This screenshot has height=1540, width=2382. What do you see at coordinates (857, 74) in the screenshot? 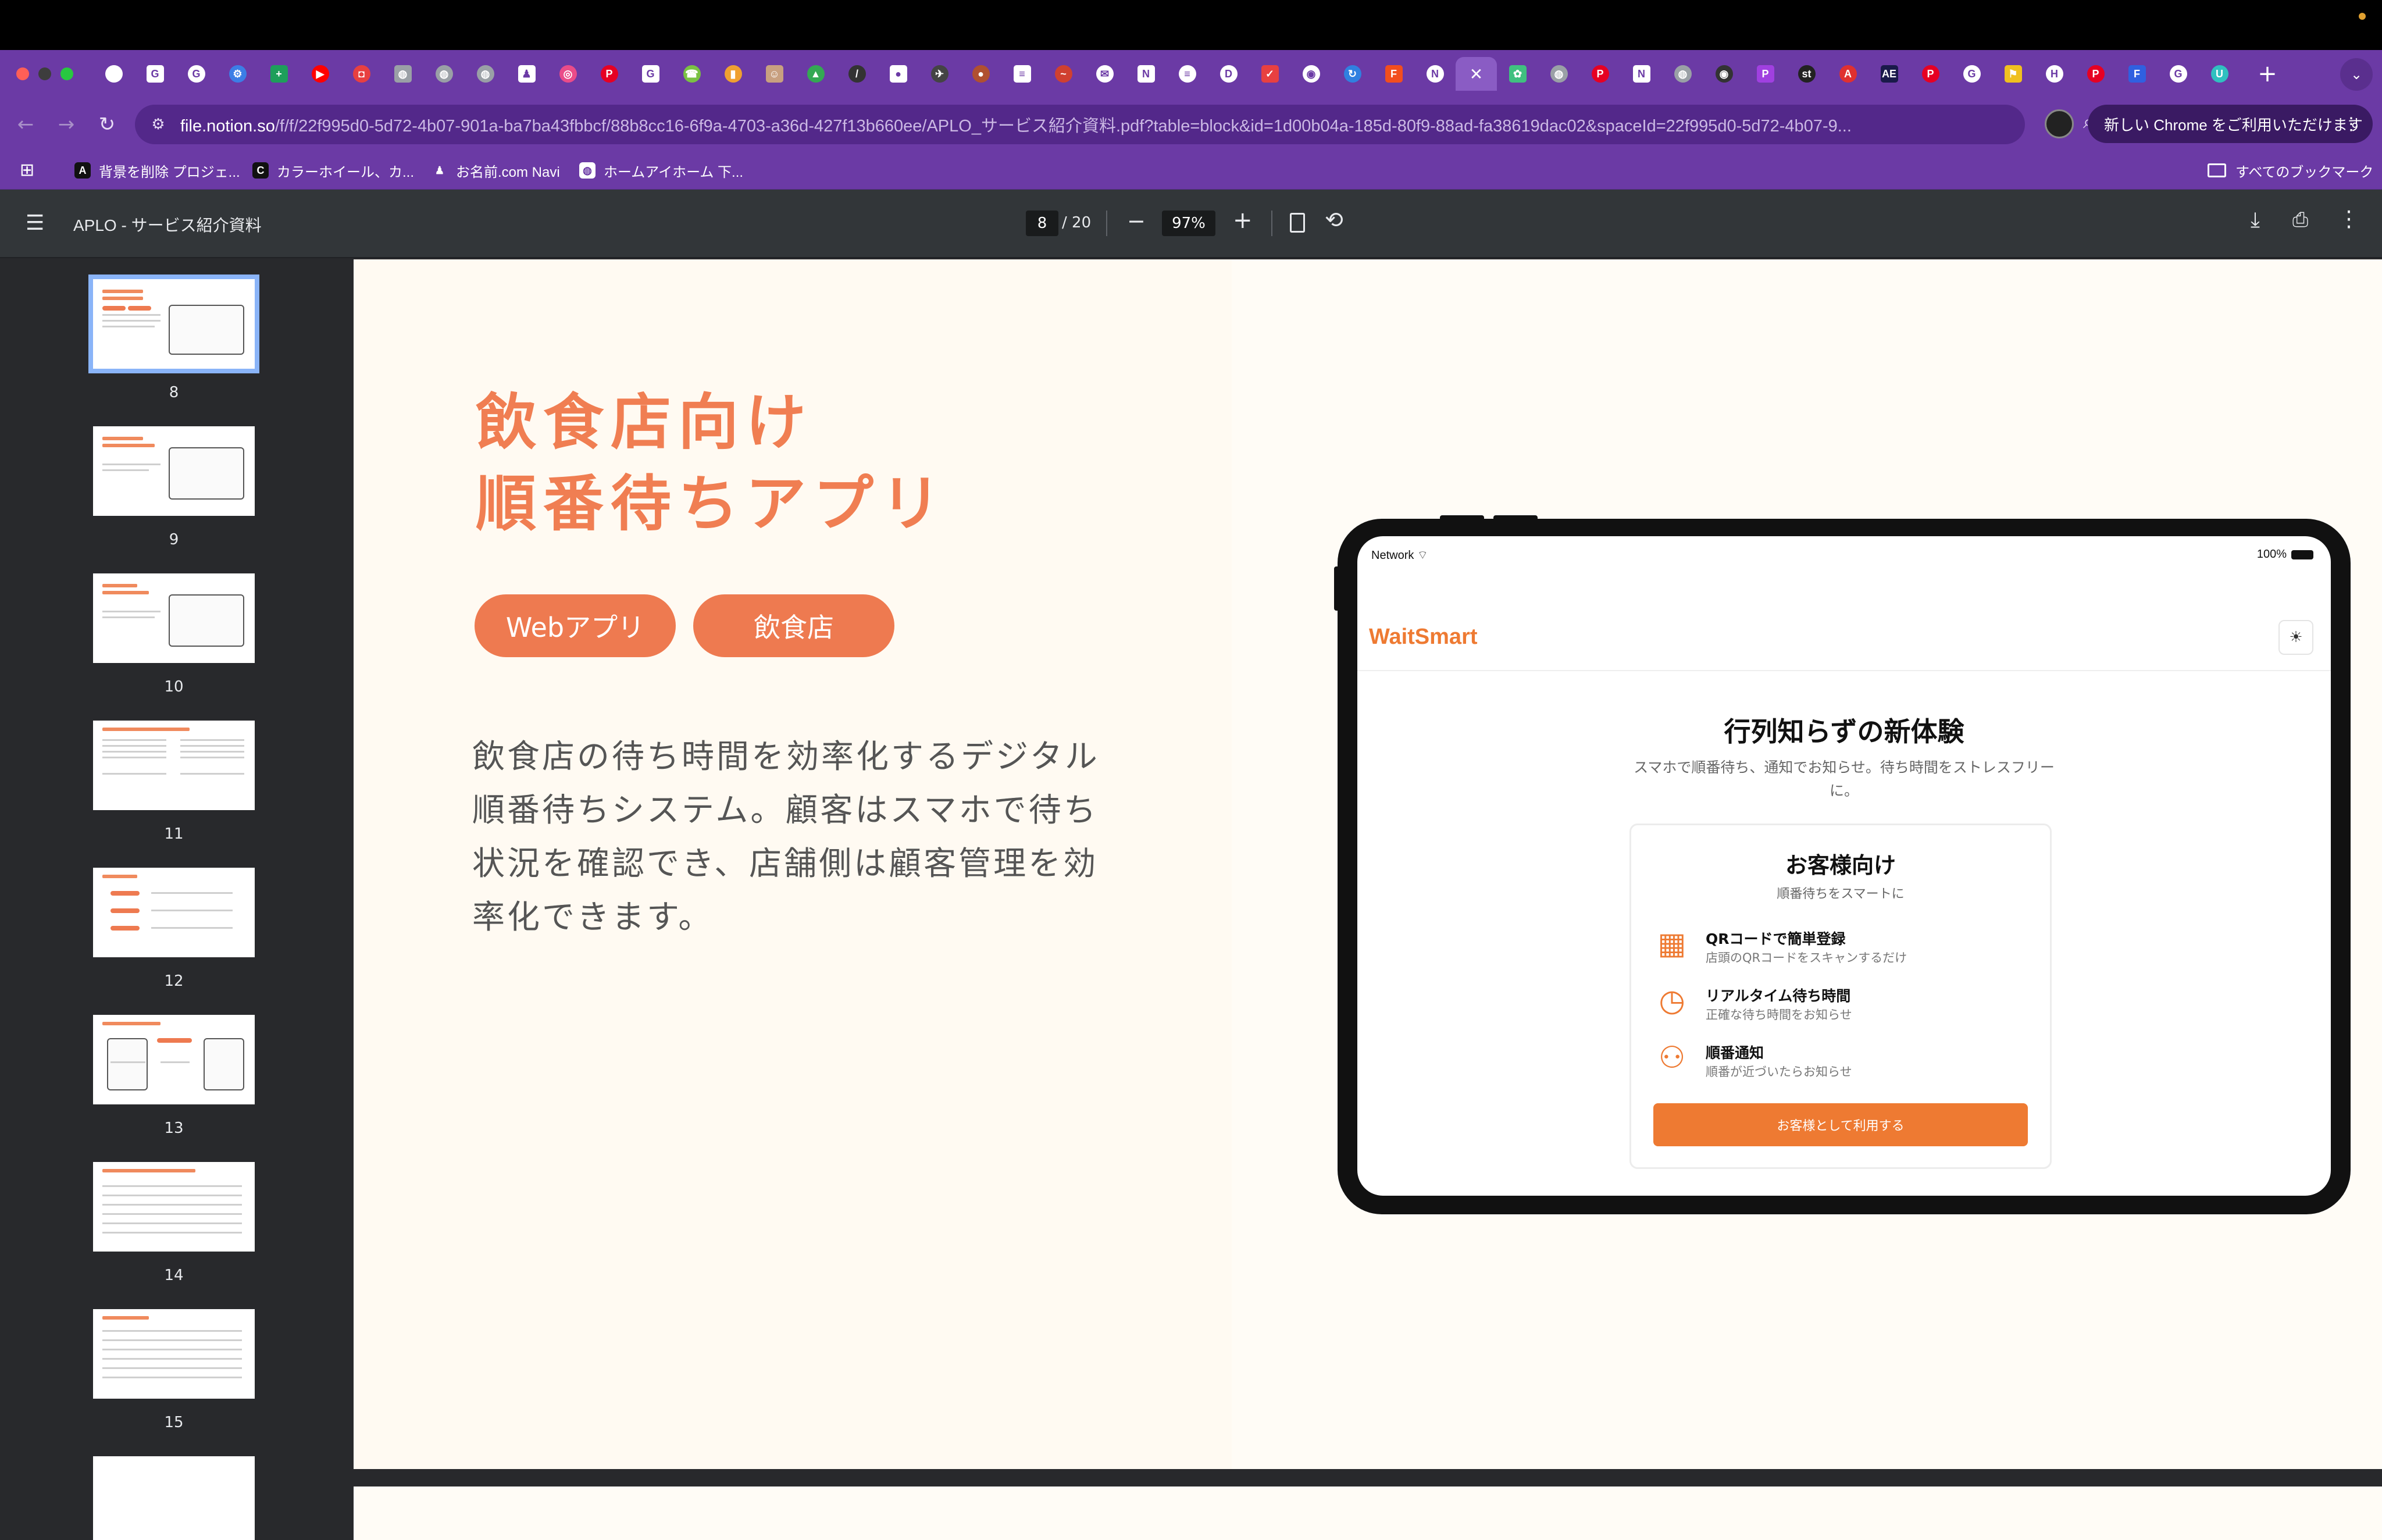
I see `tab: /` at bounding box center [857, 74].